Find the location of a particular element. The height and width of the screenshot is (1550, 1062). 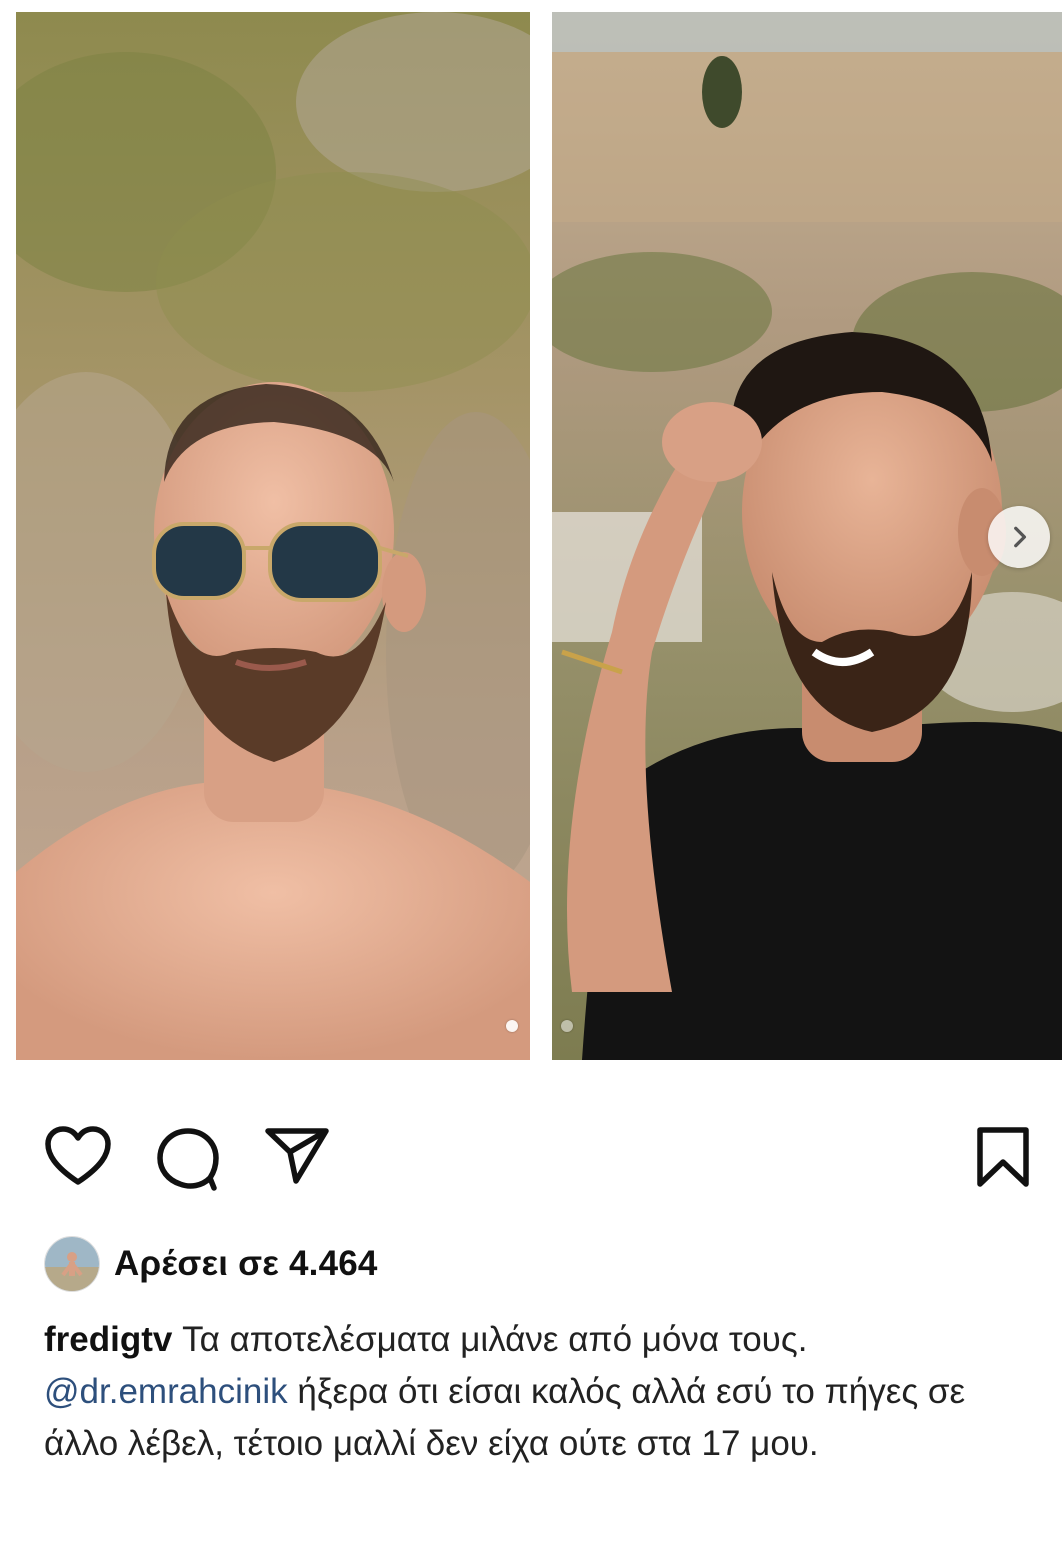

carousel-next-button is located at coordinates (1019, 537).